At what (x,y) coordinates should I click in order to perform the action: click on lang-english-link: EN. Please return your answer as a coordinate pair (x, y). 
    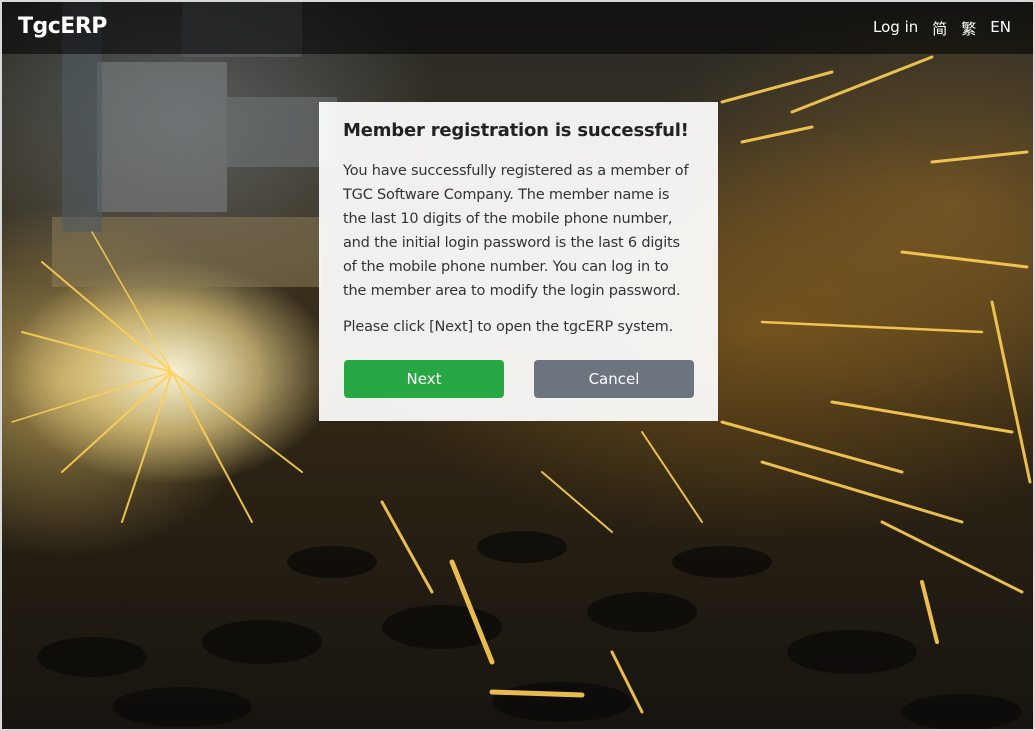
    Looking at the image, I should click on (1000, 28).